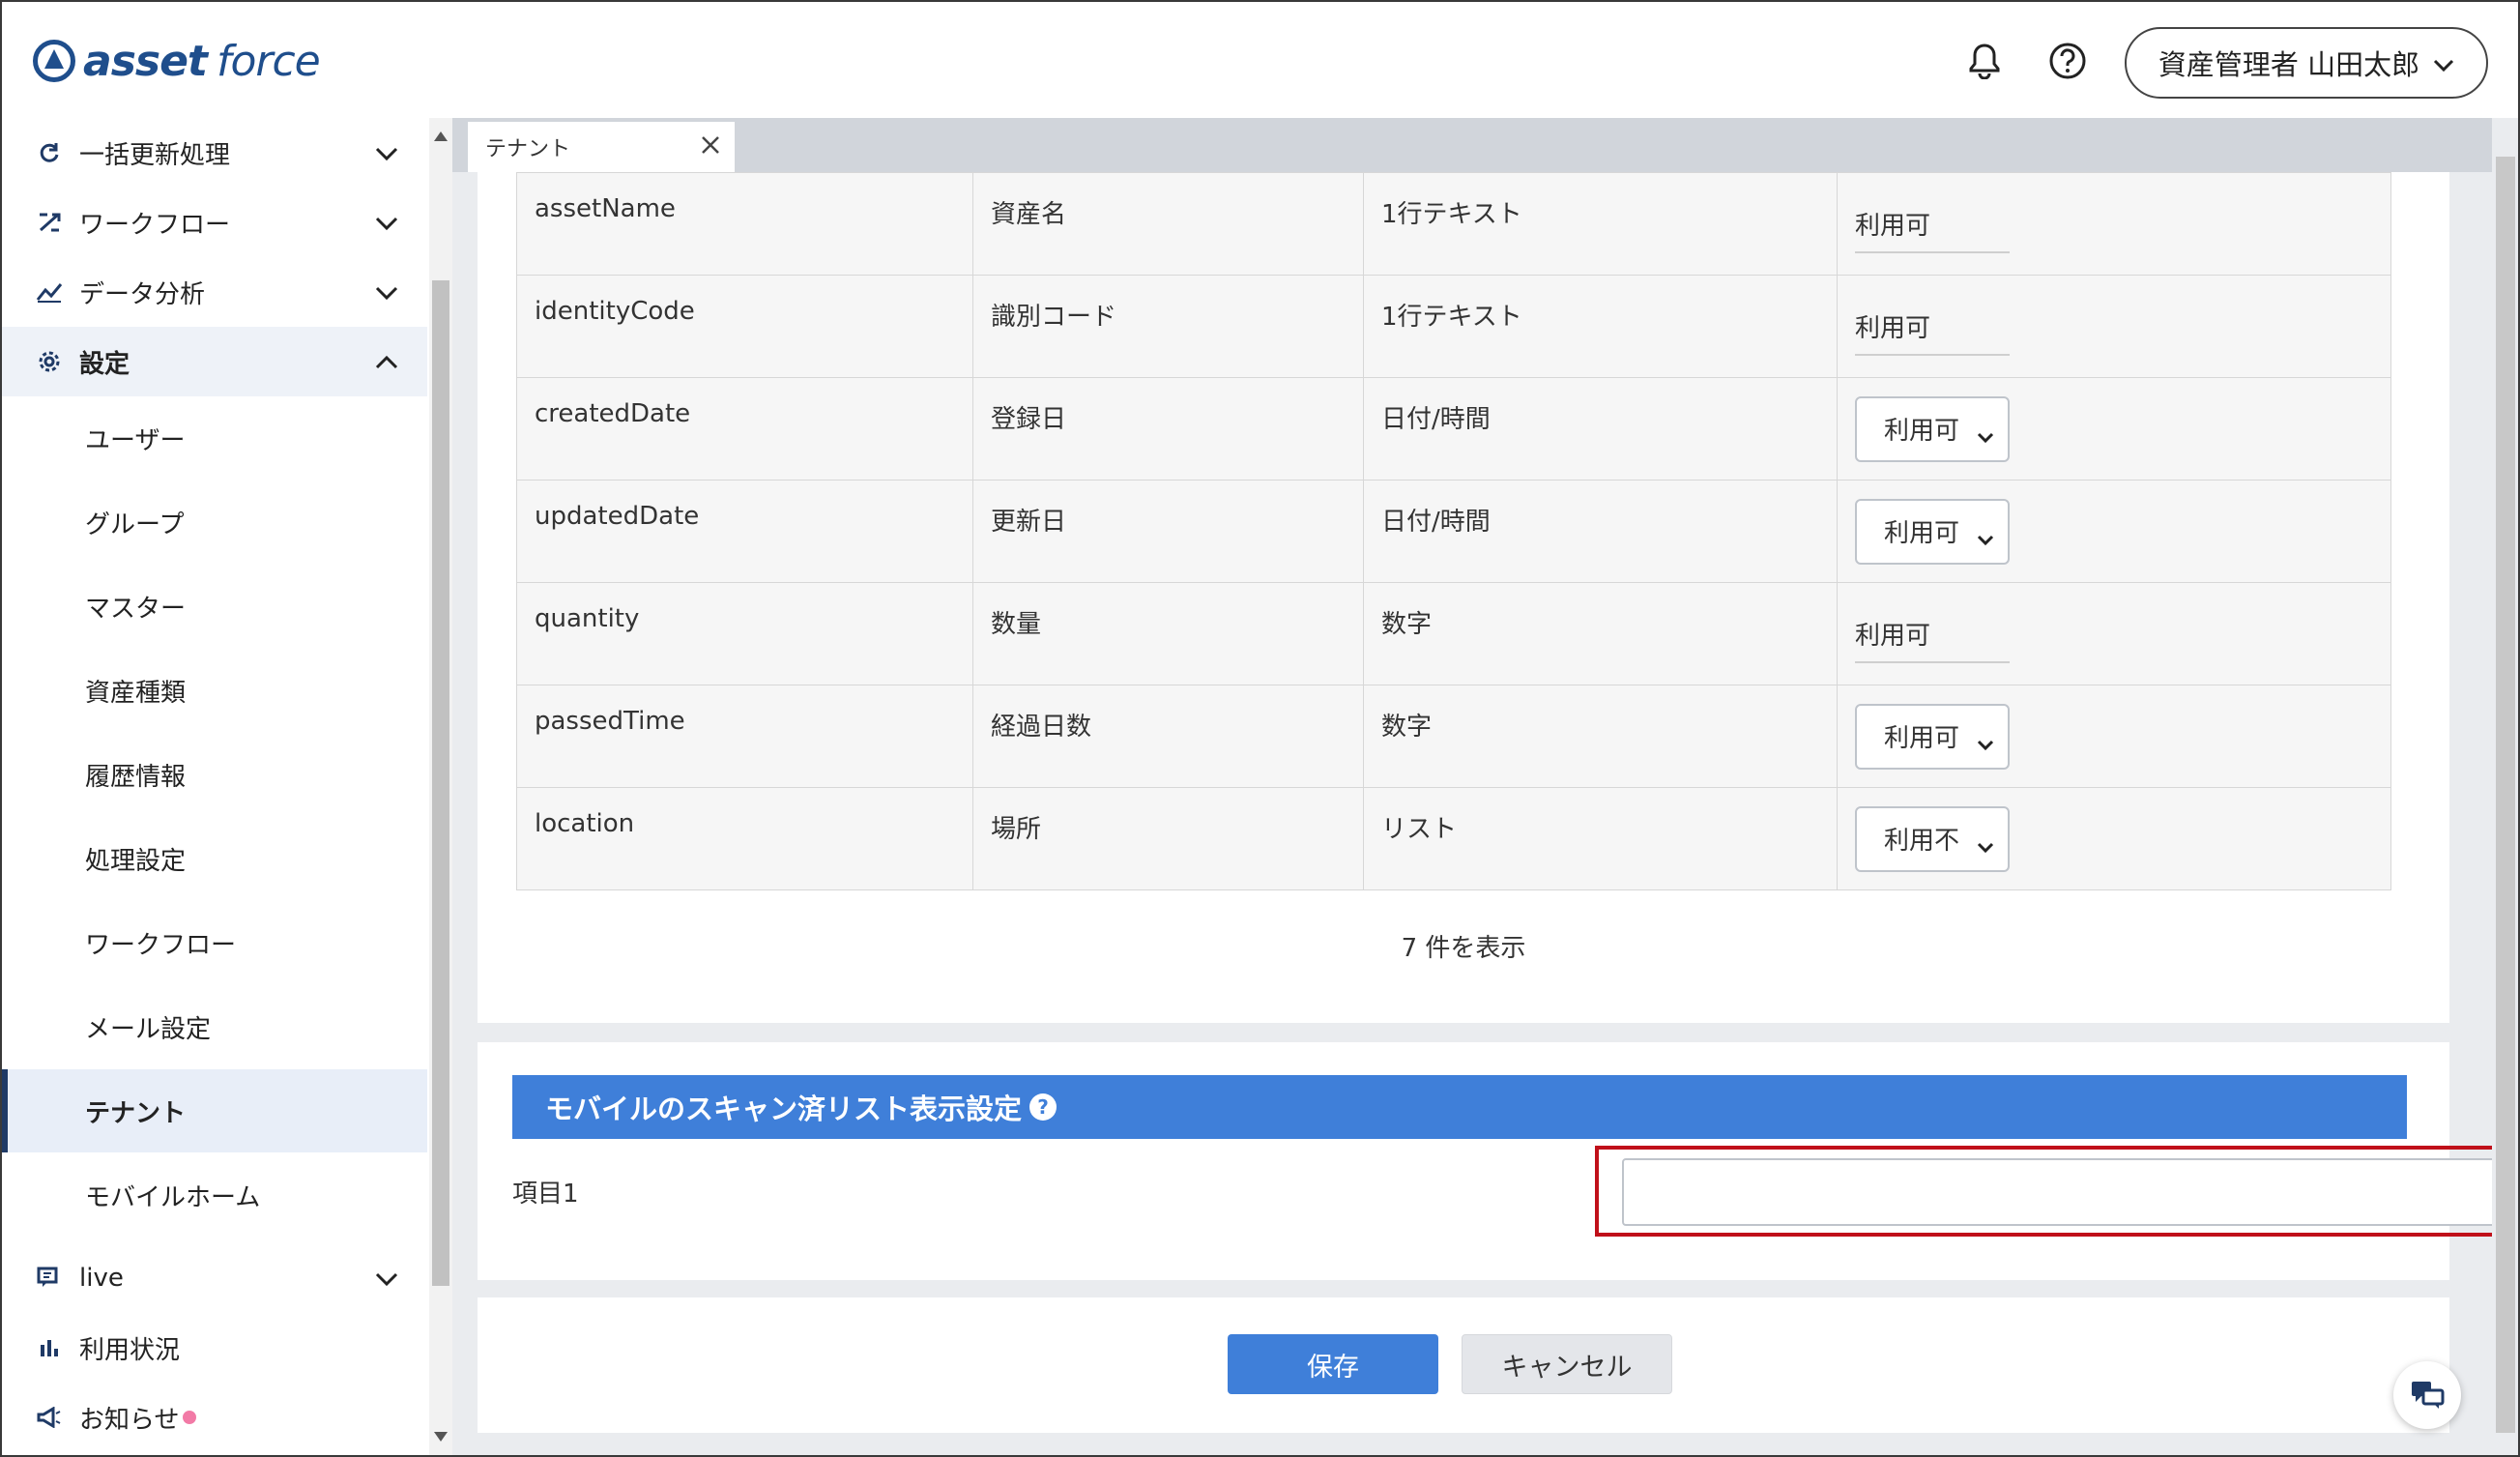 Image resolution: width=2520 pixels, height=1457 pixels. I want to click on user-menu-button: 資産管理者 山田太郎, so click(2307, 63).